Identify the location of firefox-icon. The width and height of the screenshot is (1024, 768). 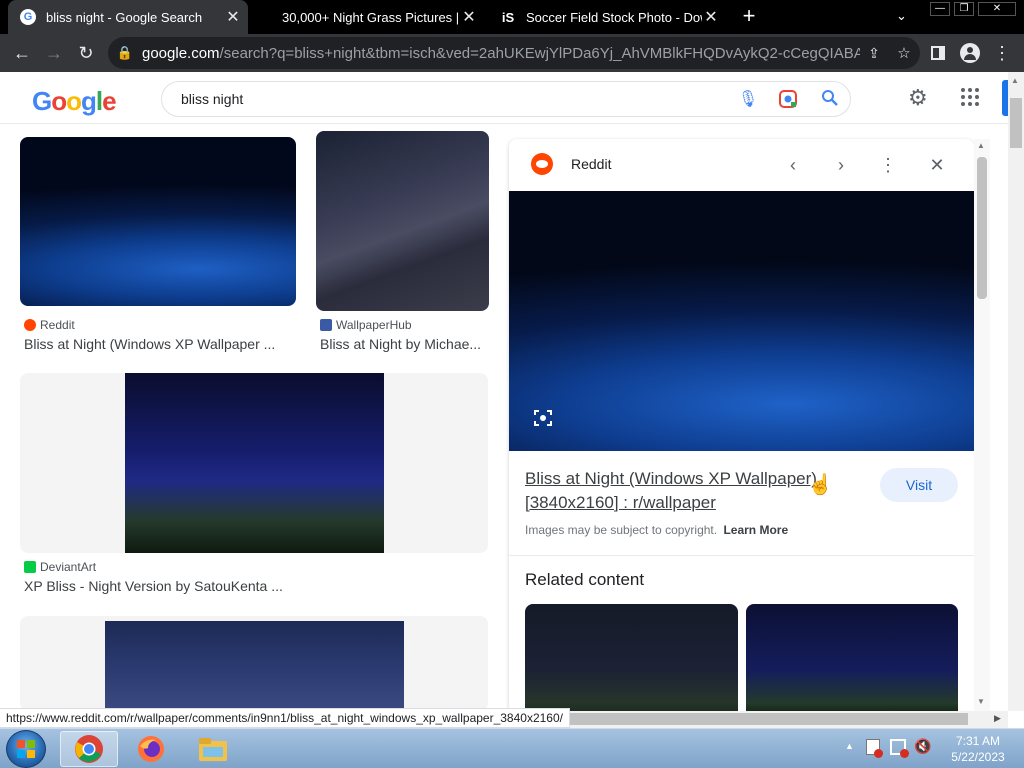
(151, 749).